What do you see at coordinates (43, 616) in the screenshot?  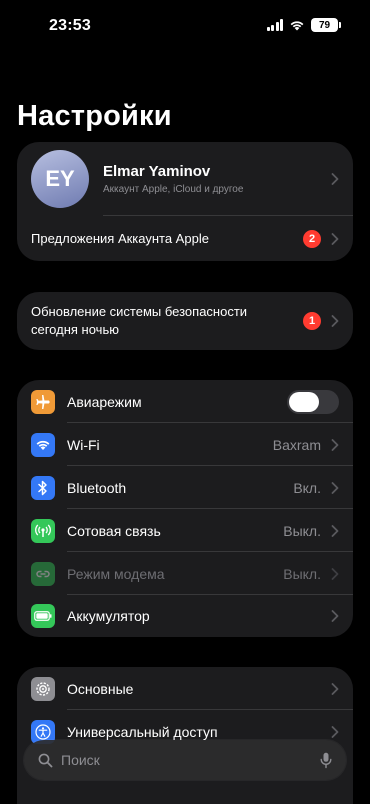 I see `battery-icon` at bounding box center [43, 616].